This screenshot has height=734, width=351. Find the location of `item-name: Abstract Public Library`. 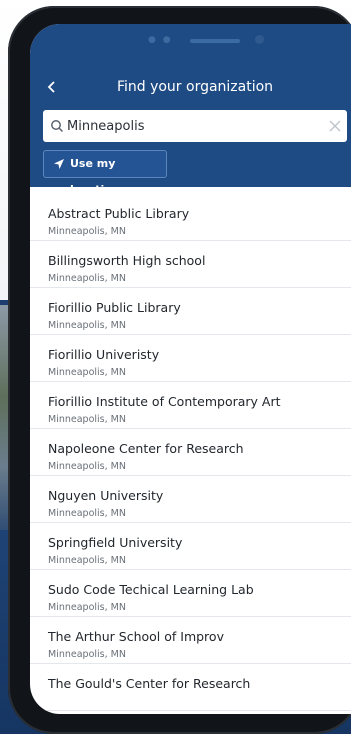

item-name: Abstract Public Library is located at coordinates (119, 213).